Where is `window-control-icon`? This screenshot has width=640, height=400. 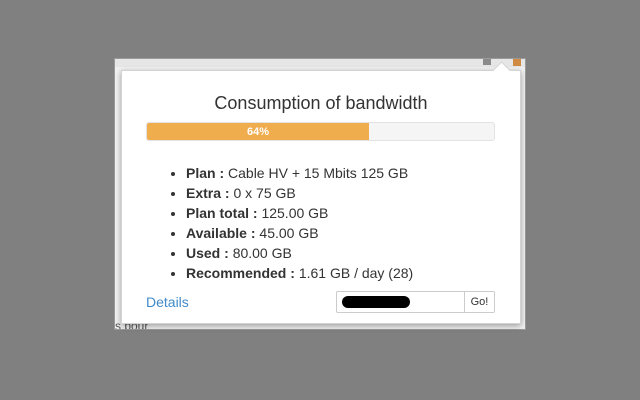 window-control-icon is located at coordinates (487, 62).